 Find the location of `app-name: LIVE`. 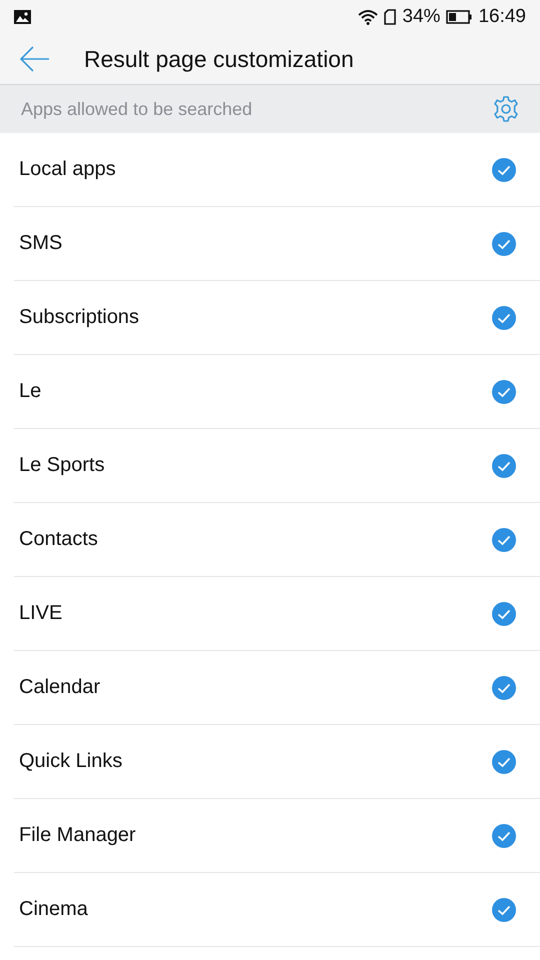

app-name: LIVE is located at coordinates (41, 613).